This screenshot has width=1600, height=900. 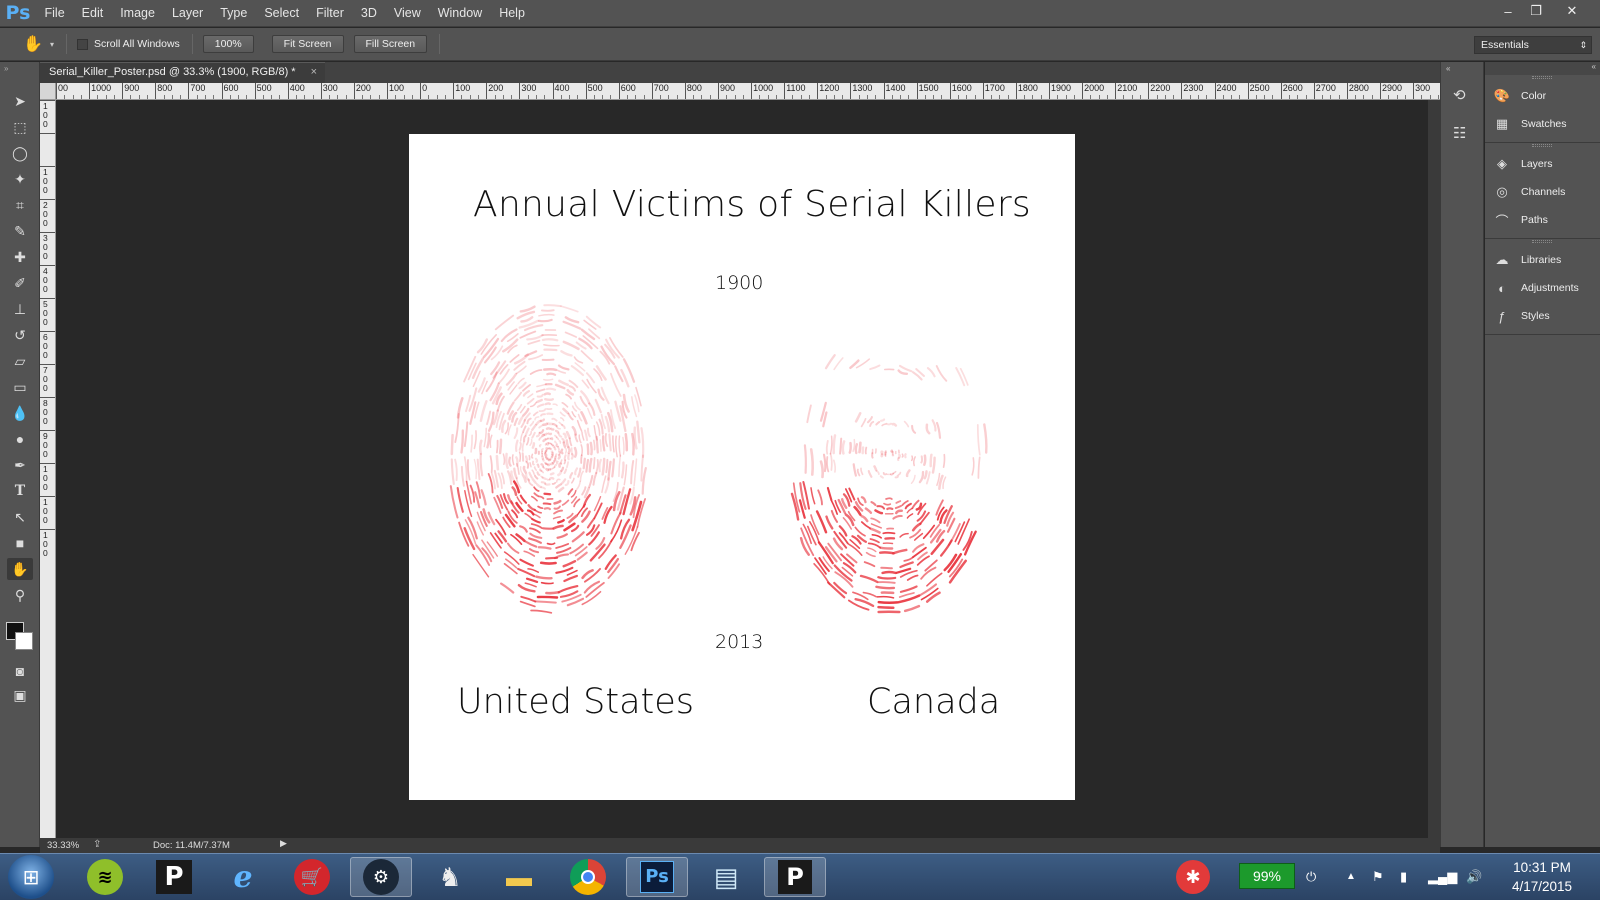 I want to click on lasso-tool-icon: ◯, so click(x=20, y=153).